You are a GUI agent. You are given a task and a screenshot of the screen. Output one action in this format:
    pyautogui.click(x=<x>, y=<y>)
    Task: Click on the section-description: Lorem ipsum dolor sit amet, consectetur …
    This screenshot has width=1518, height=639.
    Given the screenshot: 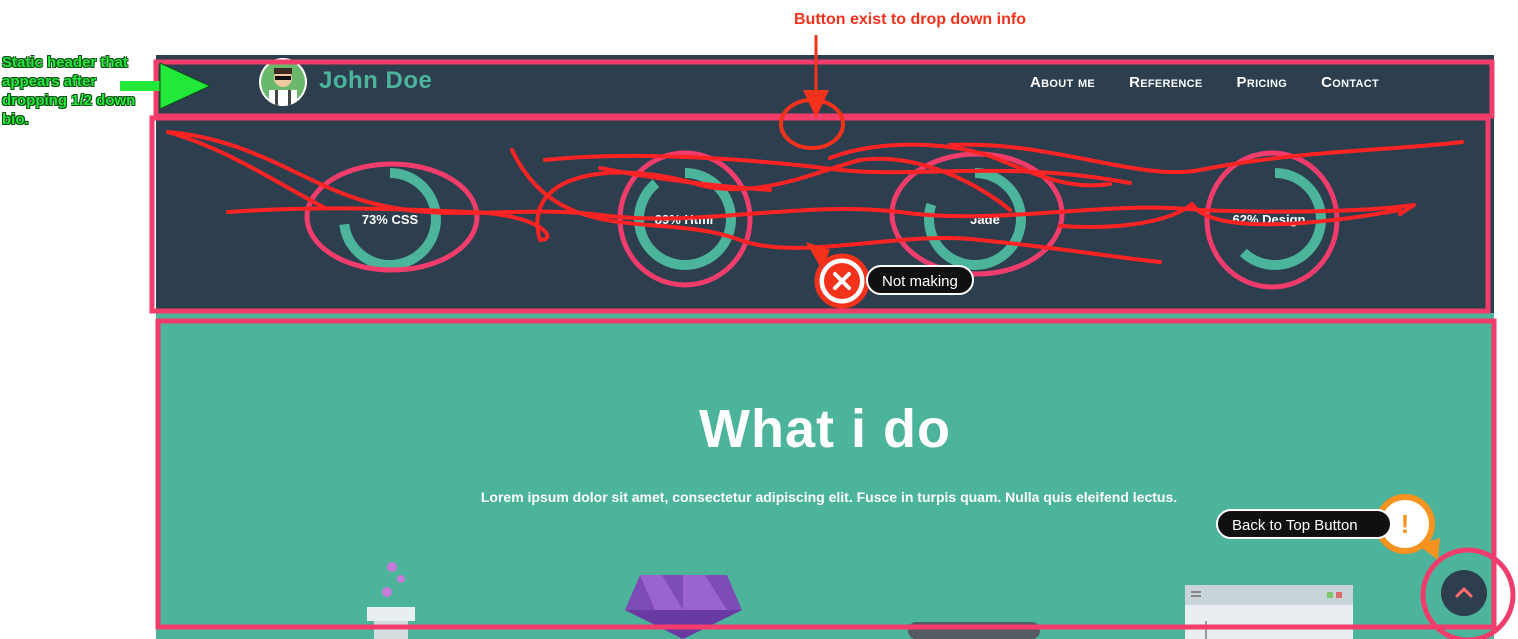 What is the action you would take?
    pyautogui.click(x=829, y=497)
    